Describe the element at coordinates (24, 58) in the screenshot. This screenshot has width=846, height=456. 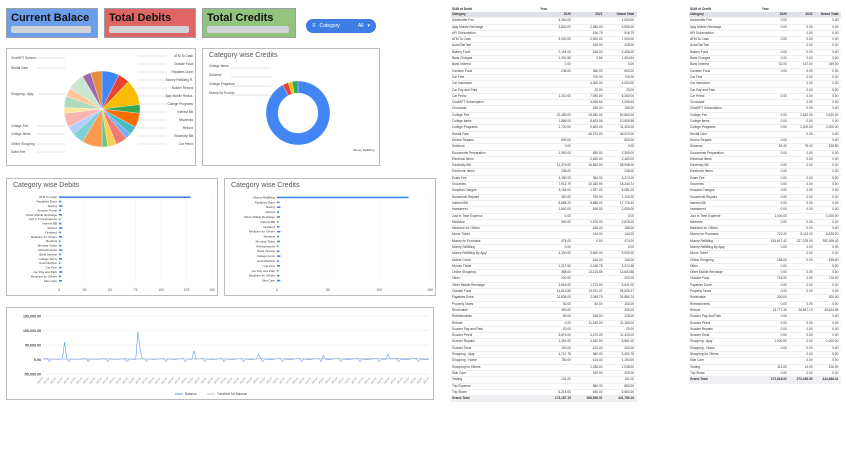
I see `pie-legend-label: ChatGPT Subscri.` at that location.